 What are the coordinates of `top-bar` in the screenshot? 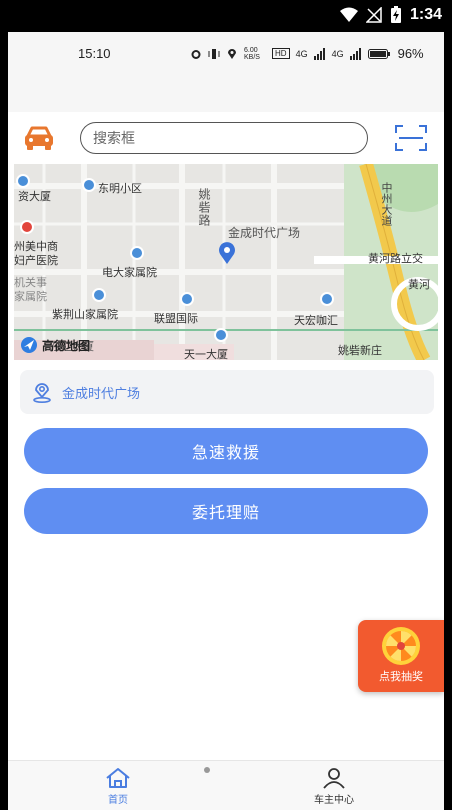 It's located at (226, 138).